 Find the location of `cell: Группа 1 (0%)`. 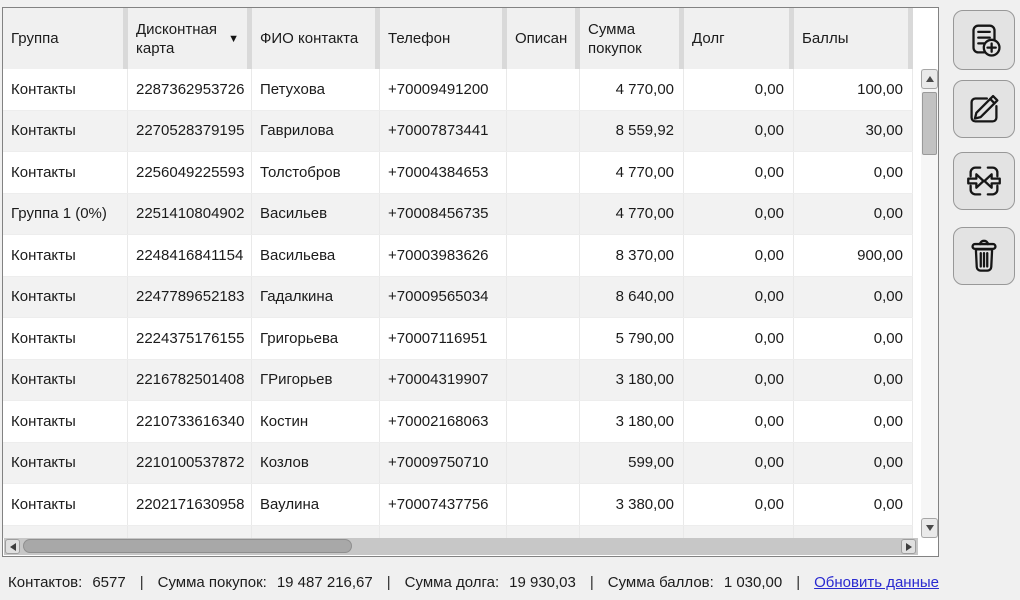

cell: Группа 1 (0%) is located at coordinates (65, 213).